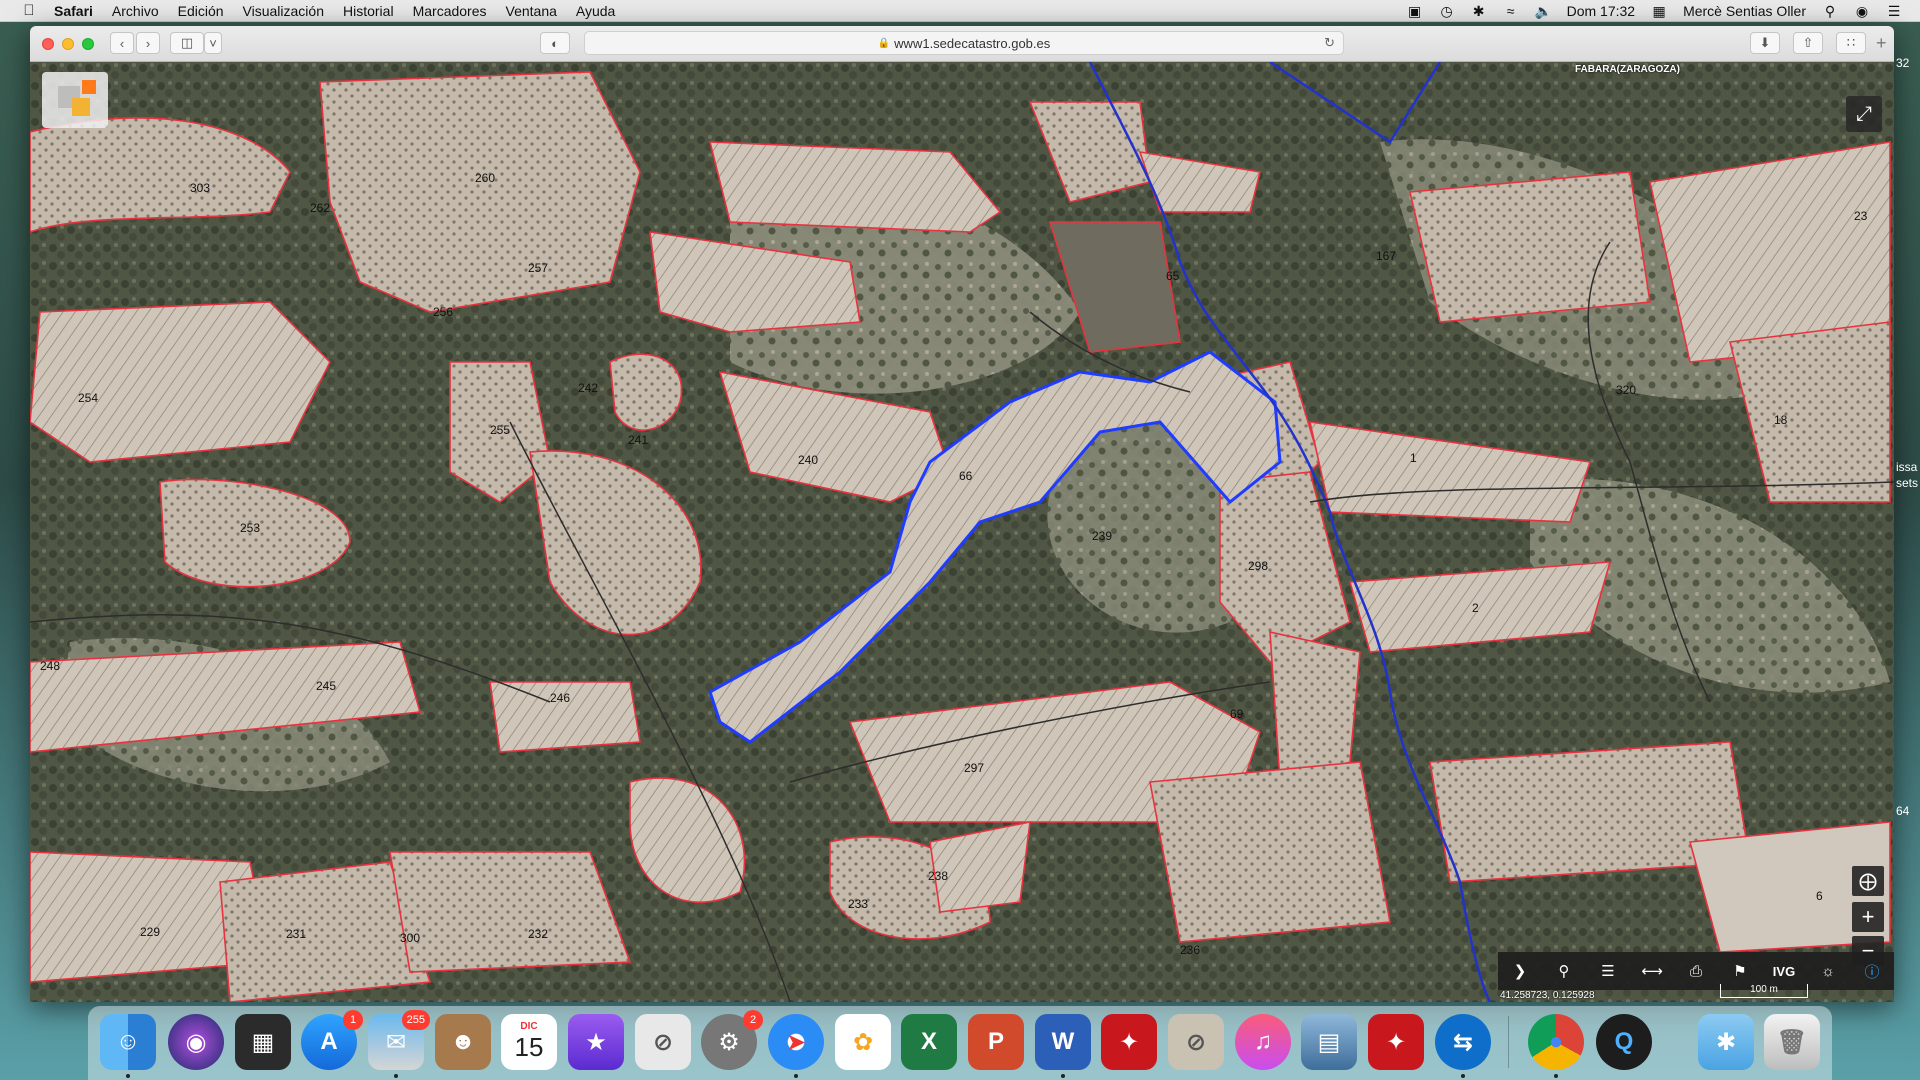 The image size is (1920, 1080). What do you see at coordinates (88, 44) in the screenshot?
I see `window-zoom-button` at bounding box center [88, 44].